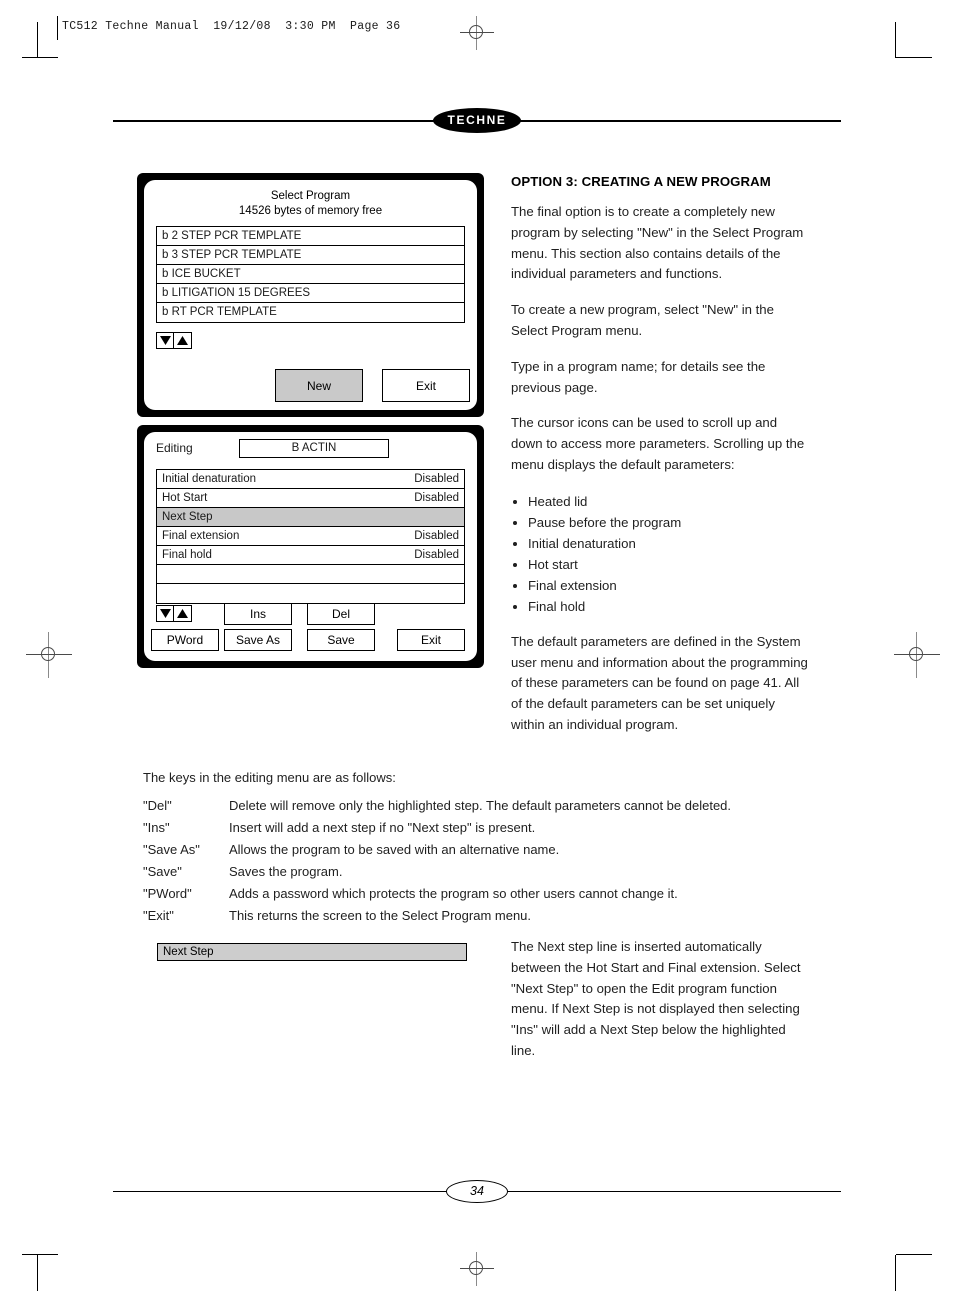  I want to click on table-row: Final extension Disabled, so click(310, 536).